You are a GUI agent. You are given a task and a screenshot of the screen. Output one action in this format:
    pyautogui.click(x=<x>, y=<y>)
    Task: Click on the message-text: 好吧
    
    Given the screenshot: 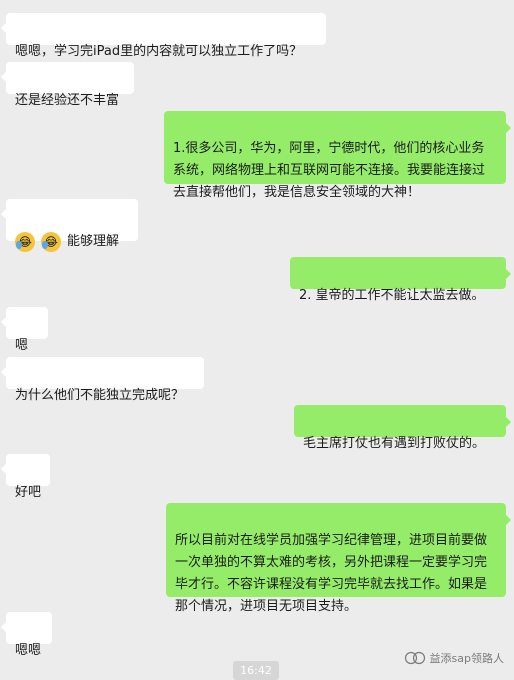 What is the action you would take?
    pyautogui.click(x=28, y=492)
    